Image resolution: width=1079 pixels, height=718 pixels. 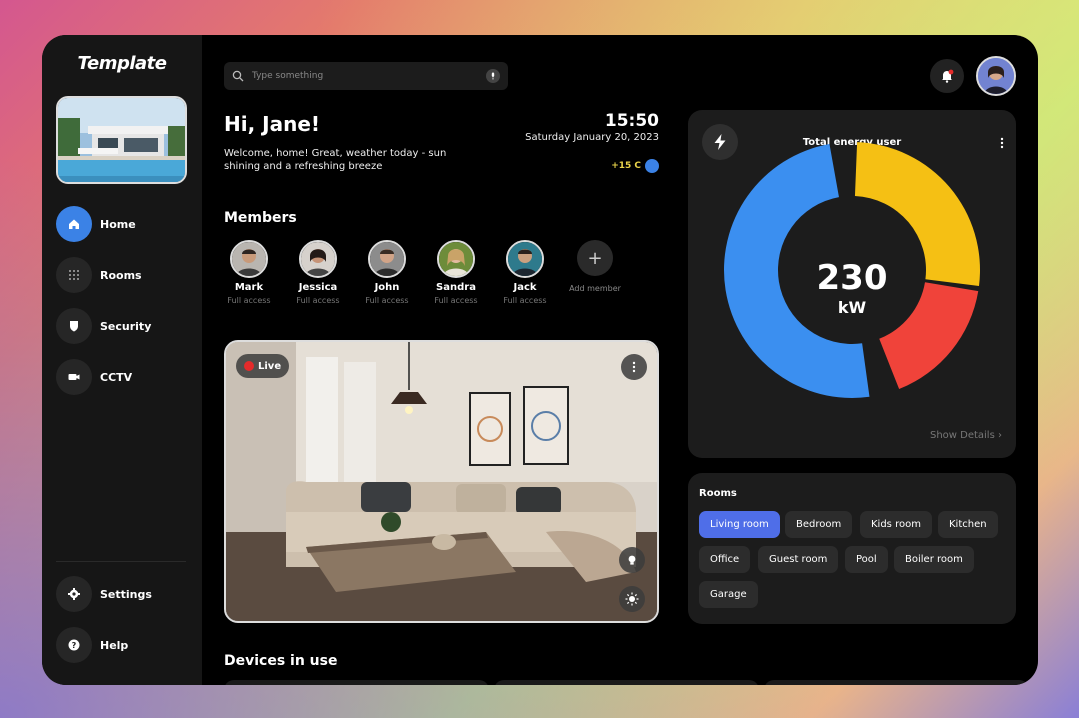 I want to click on room-chip-garage: Garage, so click(x=728, y=594).